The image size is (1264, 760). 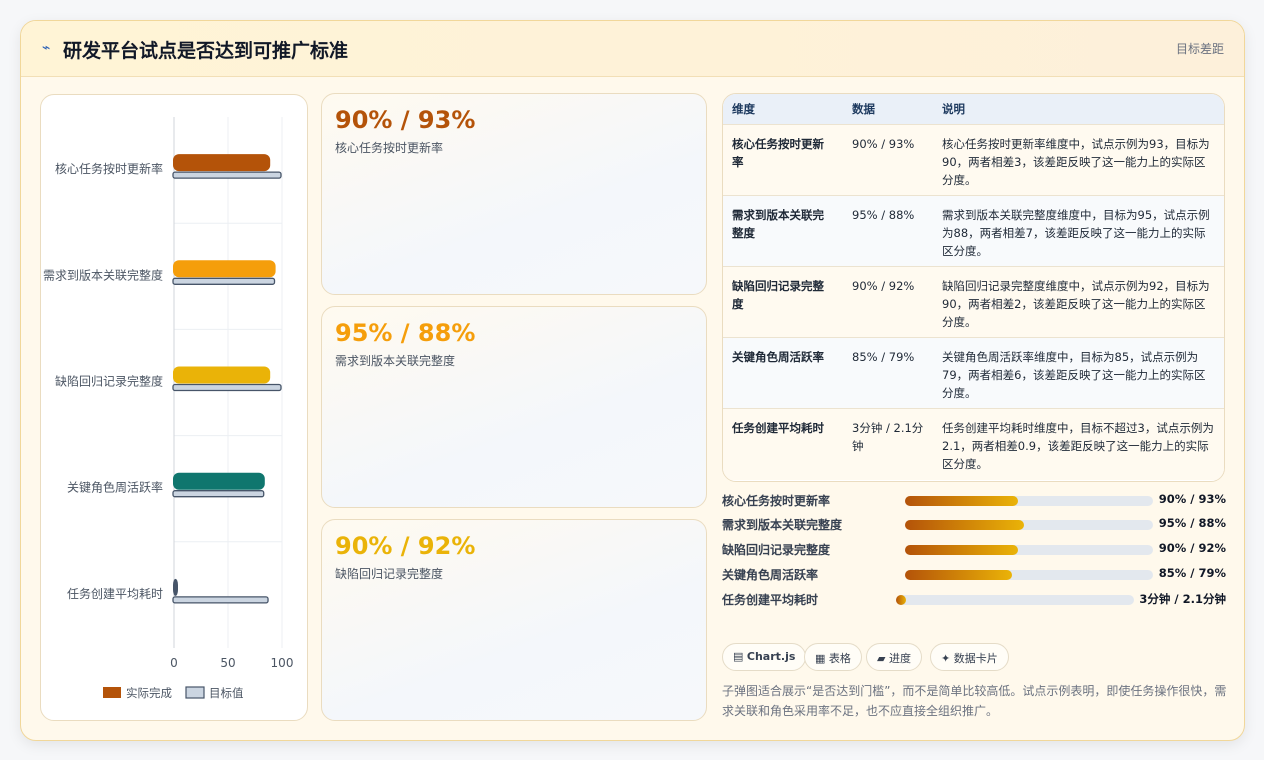 I want to click on table-cell-dimension: 核心任务按时更新率, so click(x=778, y=153).